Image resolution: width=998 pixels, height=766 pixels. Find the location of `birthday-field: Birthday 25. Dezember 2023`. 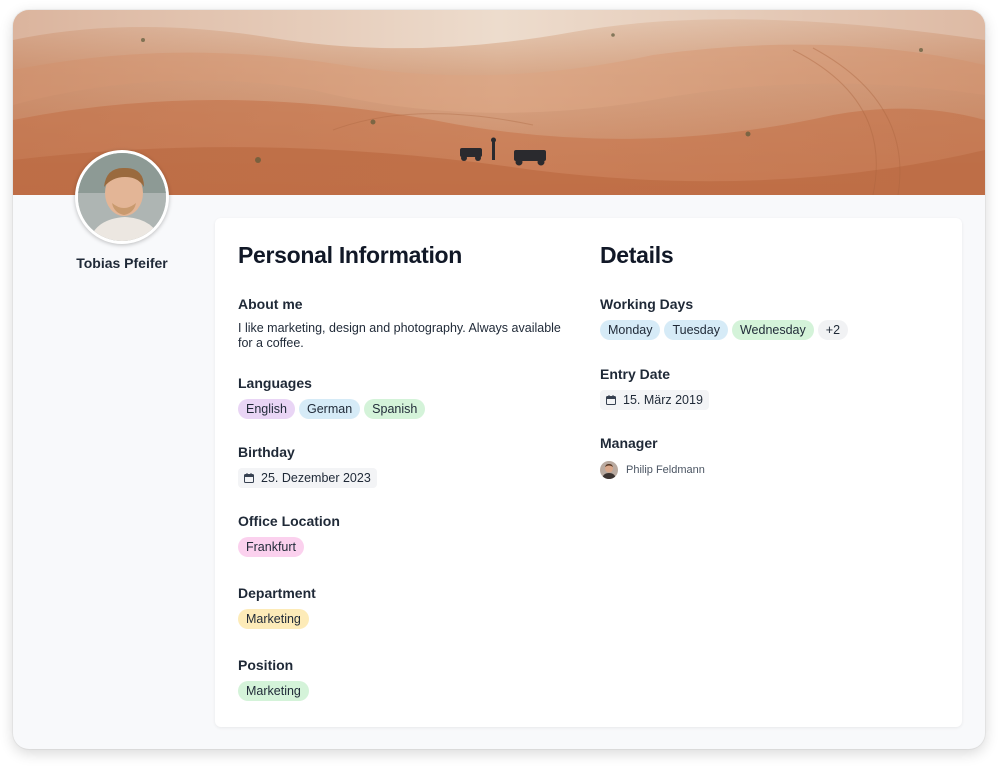

birthday-field: Birthday 25. Dezember 2023 is located at coordinates (408, 466).